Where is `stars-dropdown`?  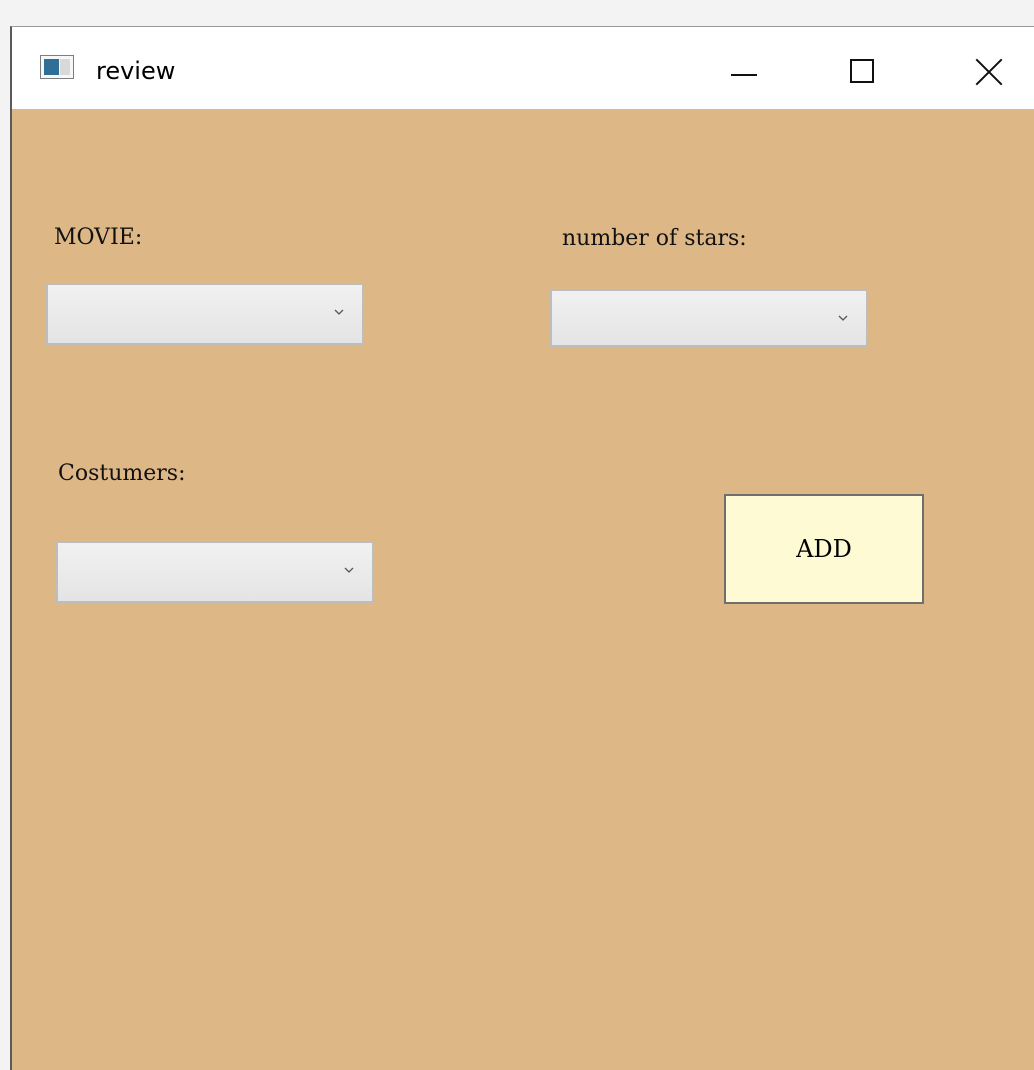 stars-dropdown is located at coordinates (709, 318).